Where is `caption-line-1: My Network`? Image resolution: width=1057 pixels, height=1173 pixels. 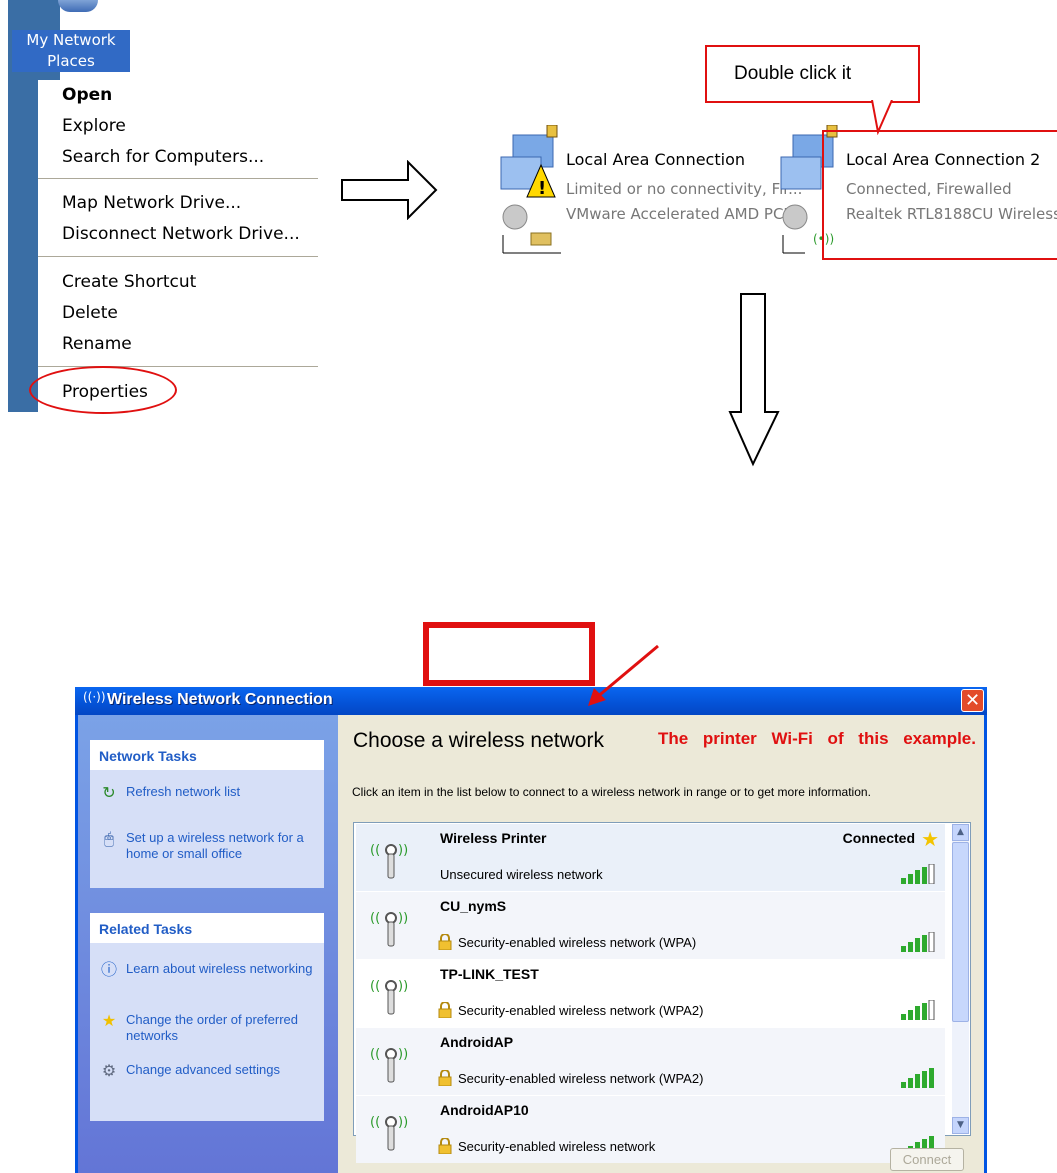
caption-line-1: My Network is located at coordinates (71, 40).